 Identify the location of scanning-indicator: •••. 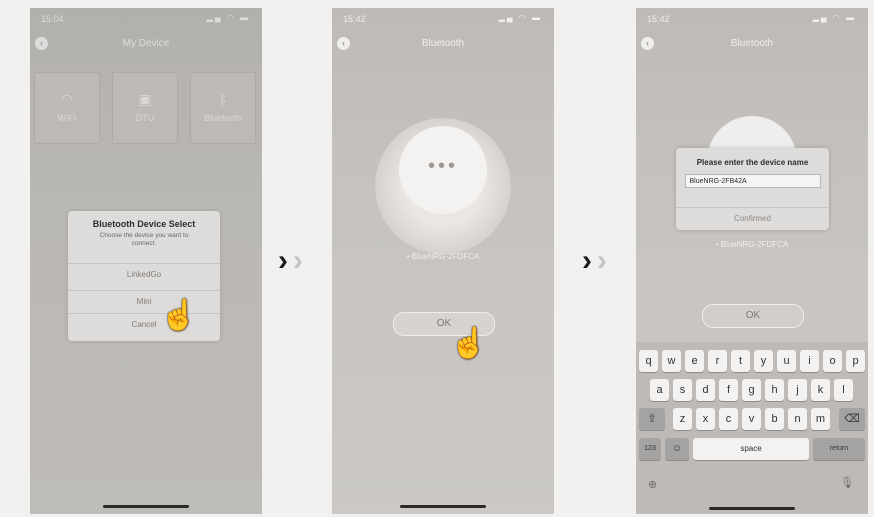
(443, 170).